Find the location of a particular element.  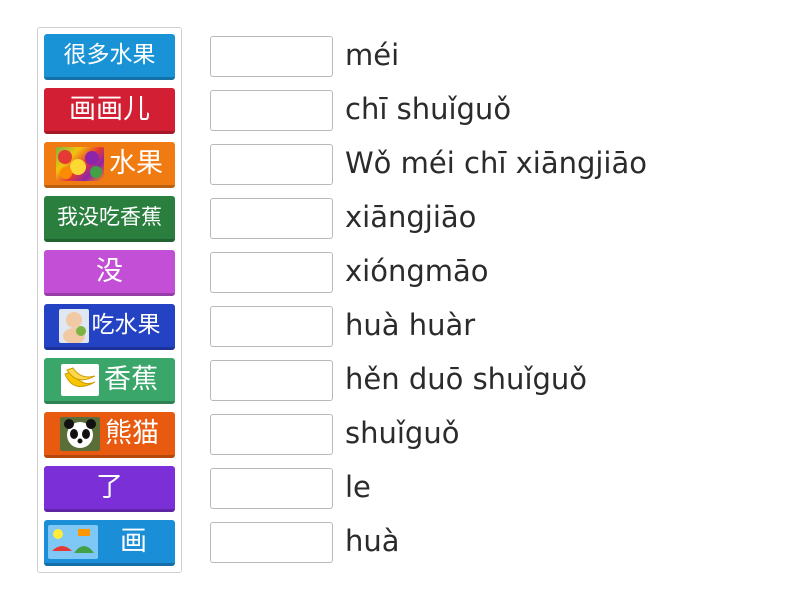

tile-label: 香蕉 is located at coordinates (131, 379).